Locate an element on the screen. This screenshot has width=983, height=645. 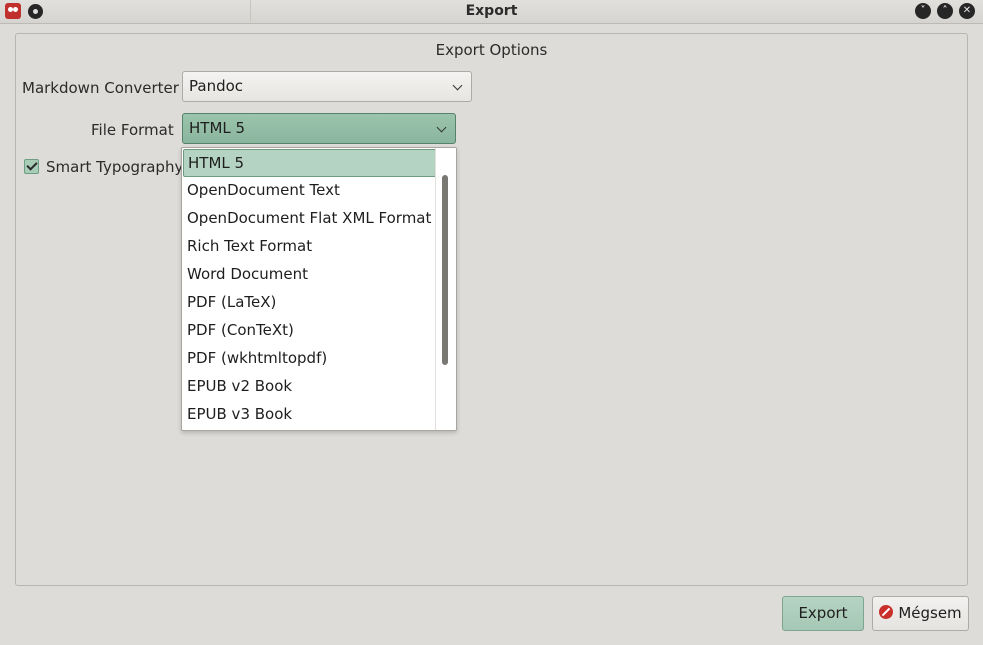
window-title: Export is located at coordinates (491, 11).